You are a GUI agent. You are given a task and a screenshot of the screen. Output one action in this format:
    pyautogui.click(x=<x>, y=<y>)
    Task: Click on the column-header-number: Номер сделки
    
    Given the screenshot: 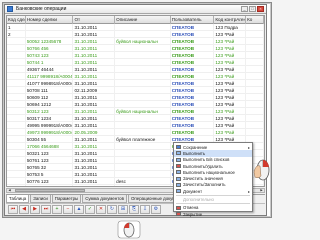 What is the action you would take?
    pyautogui.click(x=50, y=20)
    